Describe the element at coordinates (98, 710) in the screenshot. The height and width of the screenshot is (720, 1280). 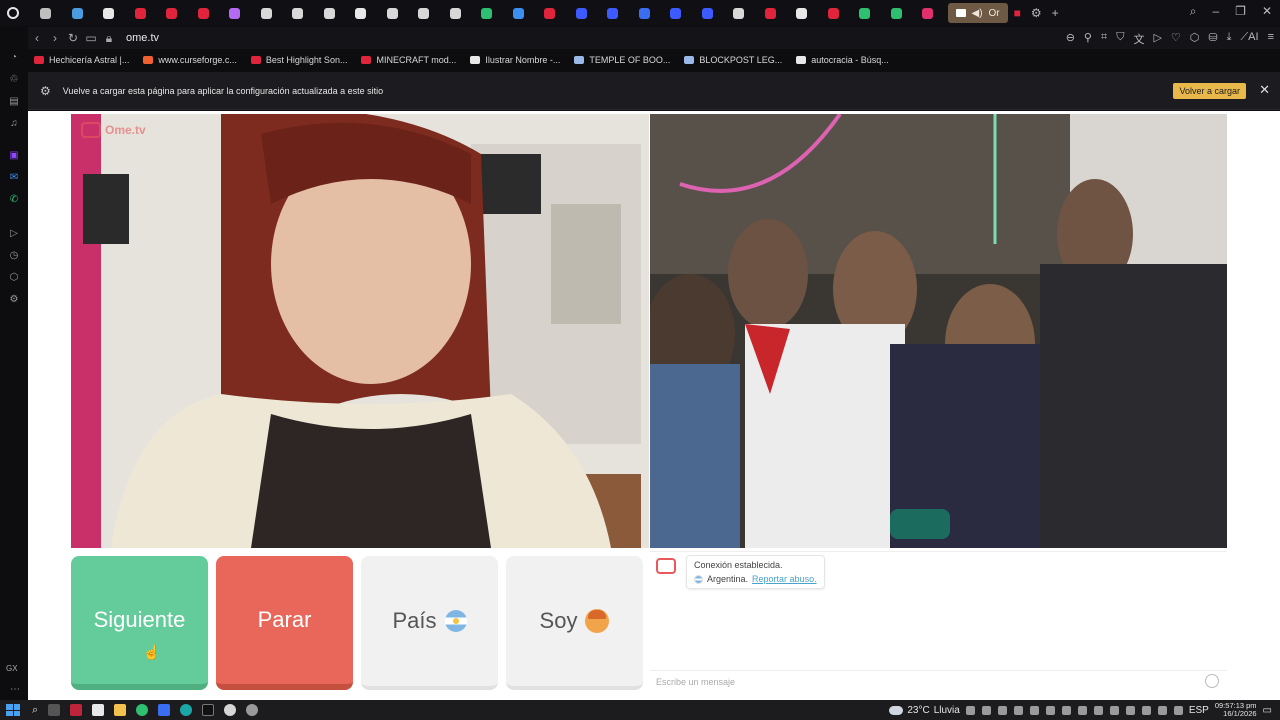
I see `notes-taskbar-icon` at that location.